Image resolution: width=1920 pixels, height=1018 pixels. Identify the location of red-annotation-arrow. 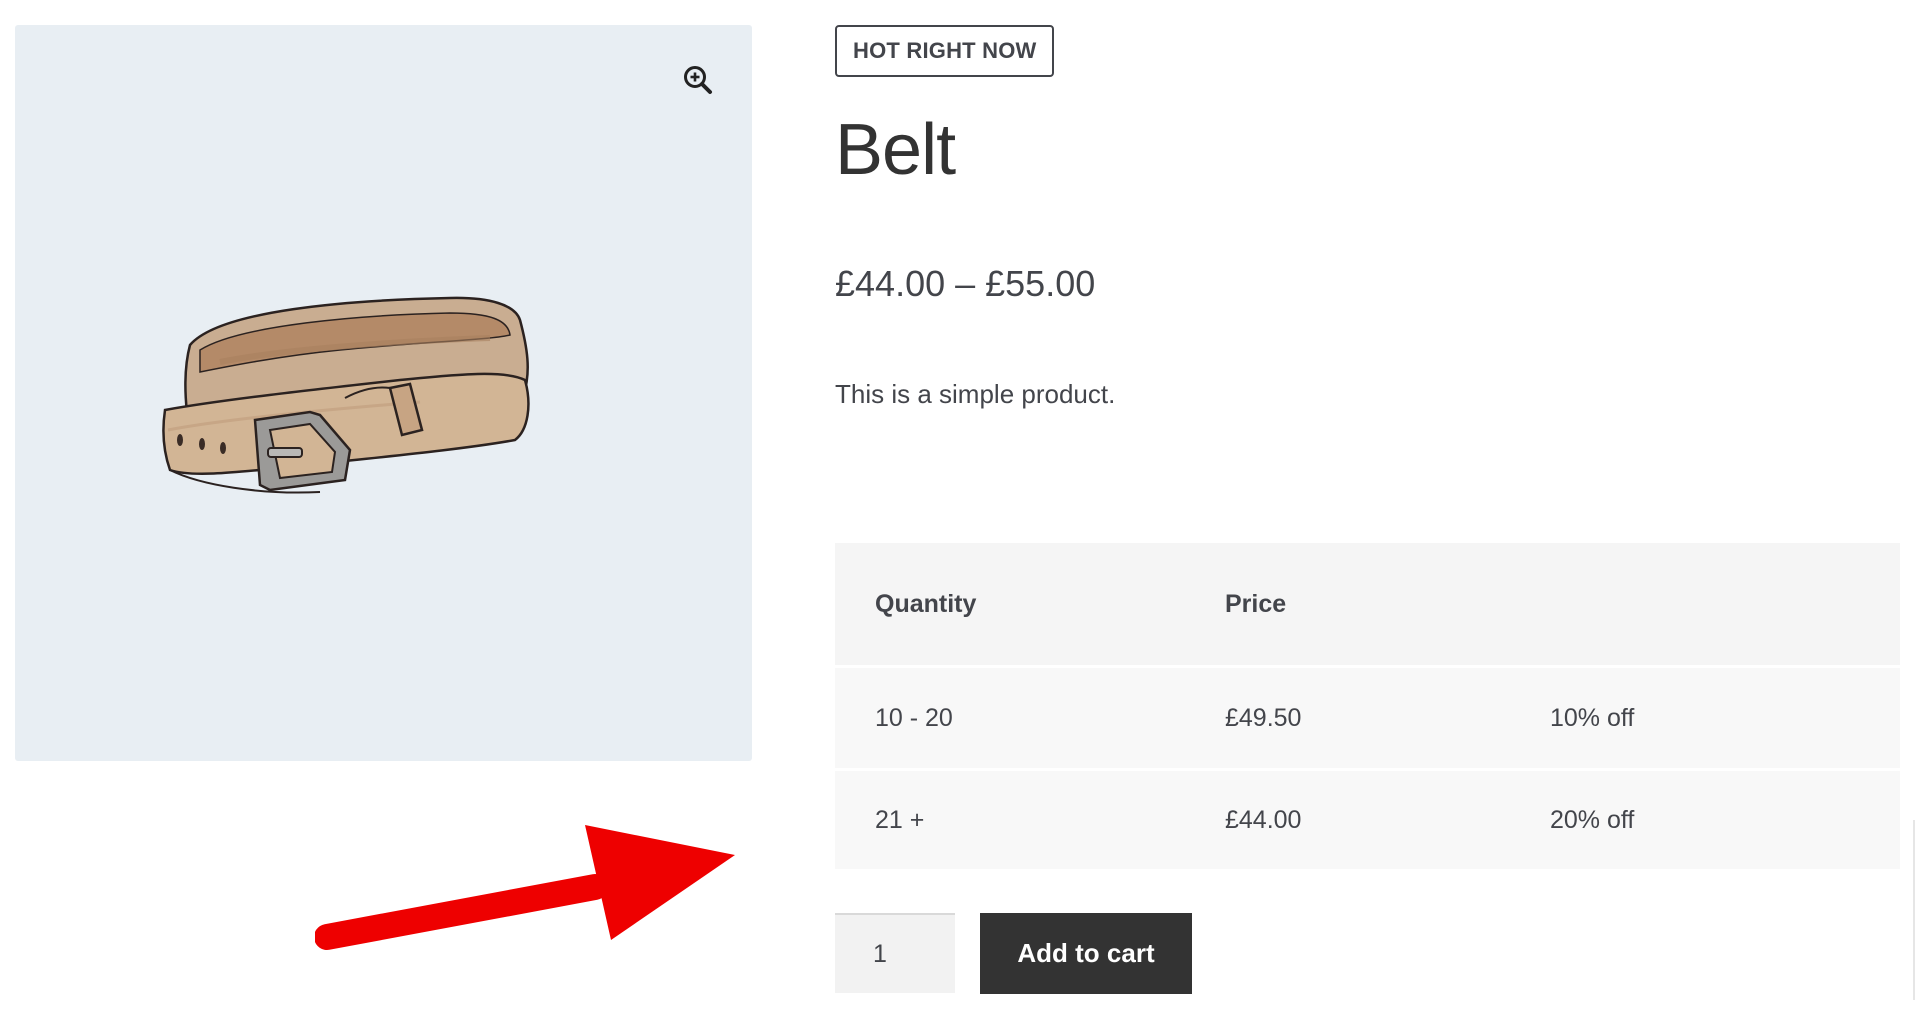
(525, 887).